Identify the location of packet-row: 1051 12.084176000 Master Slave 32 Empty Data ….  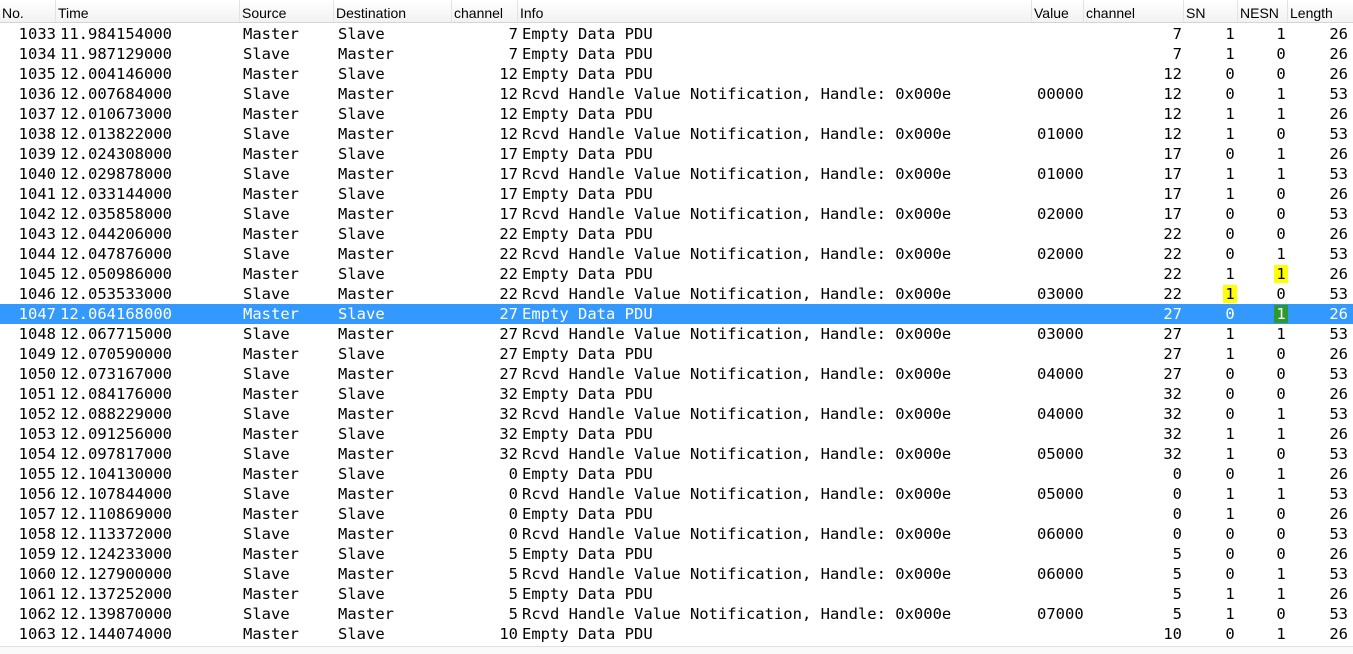
(676, 394).